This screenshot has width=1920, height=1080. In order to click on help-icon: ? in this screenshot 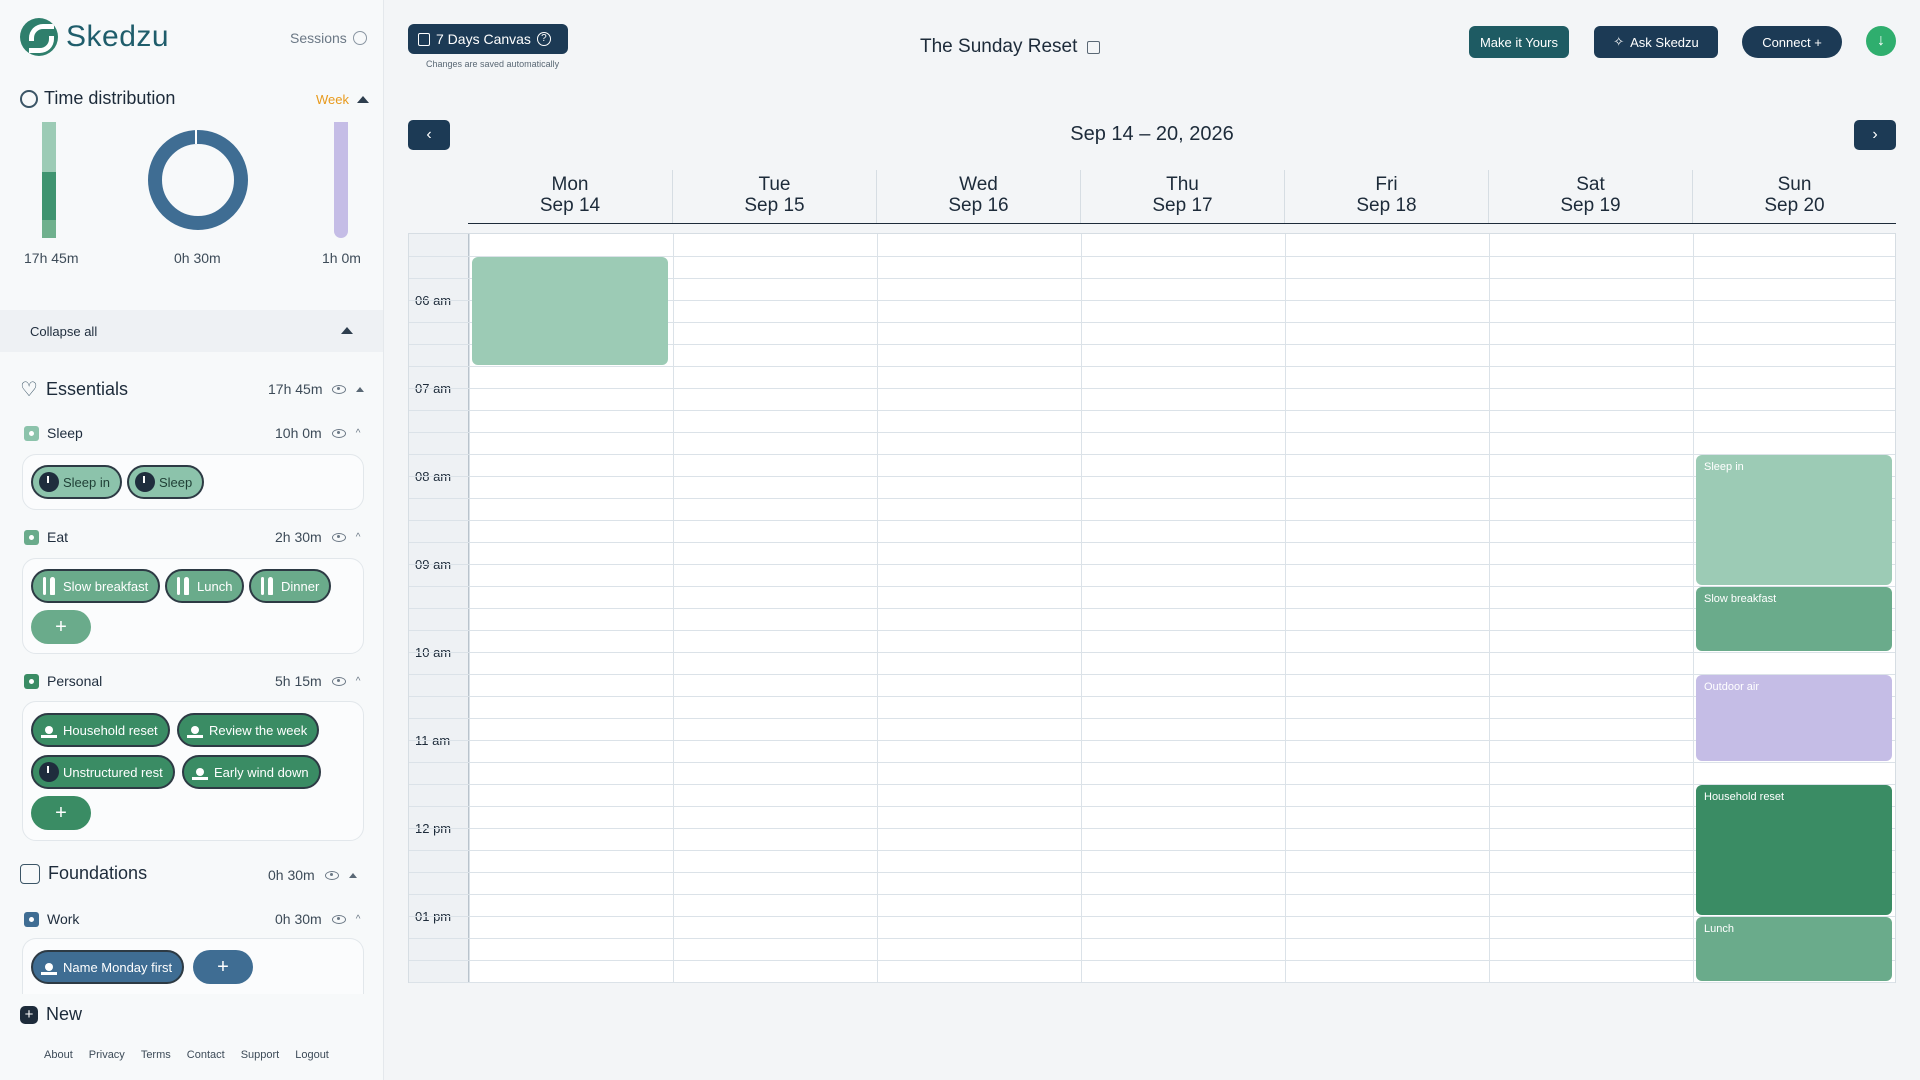, I will do `click(543, 39)`.